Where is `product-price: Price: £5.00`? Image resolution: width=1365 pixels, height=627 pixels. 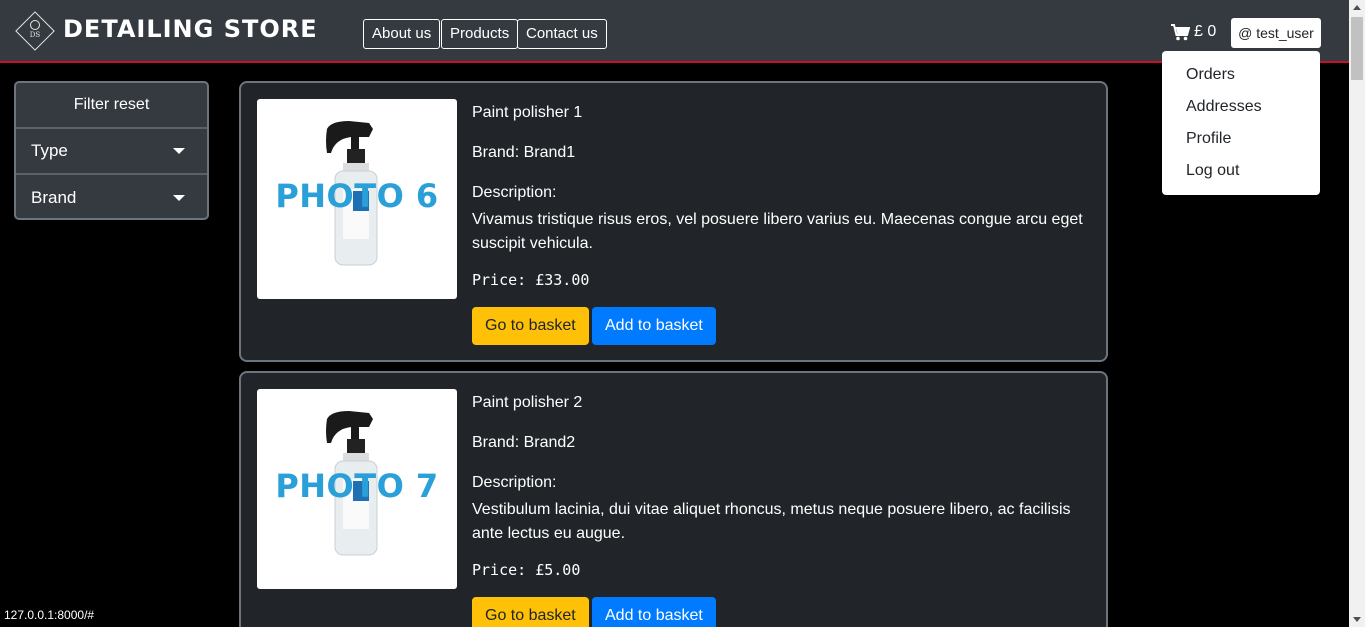
product-price: Price: £5.00 is located at coordinates (526, 570).